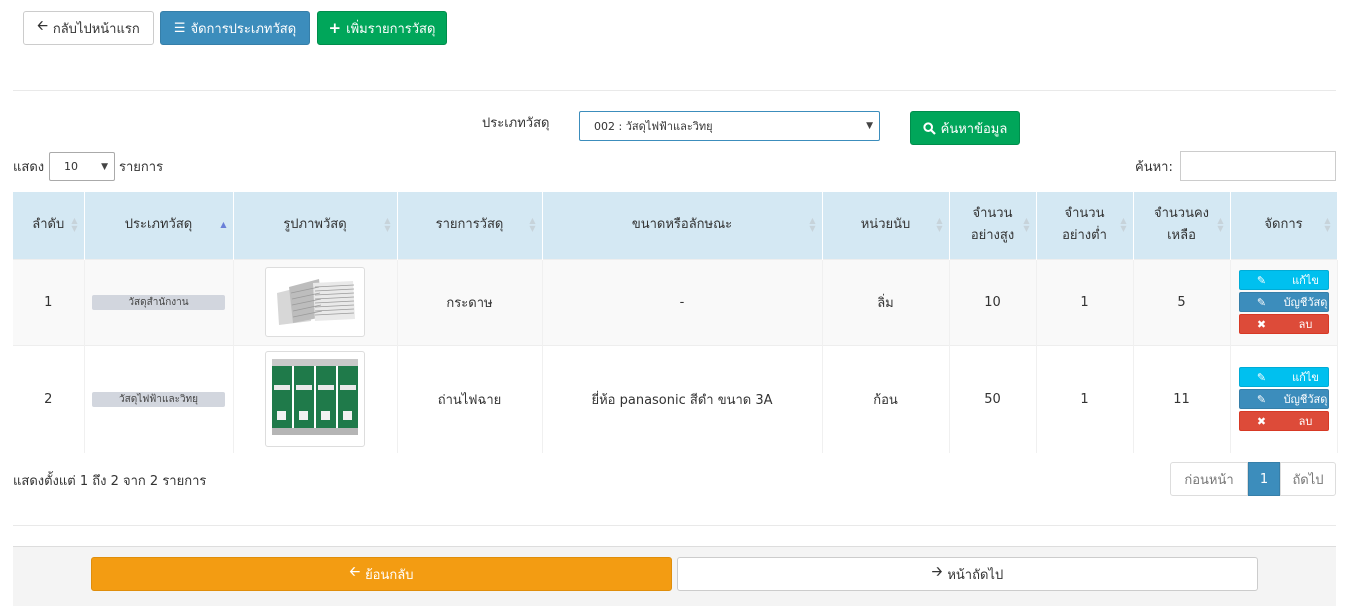  I want to click on col-header-label: จำนวน อย่างต่ำ, so click(1084, 225).